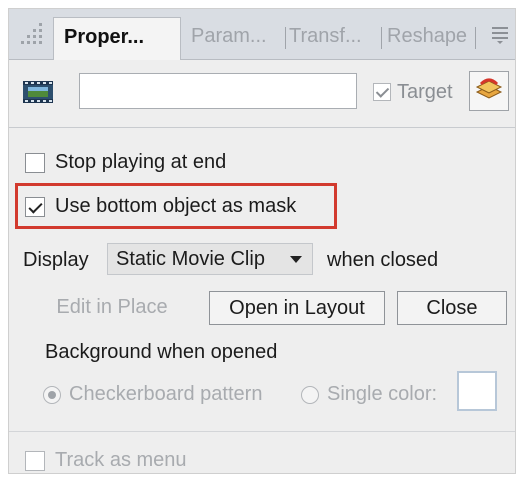  What do you see at coordinates (382, 394) in the screenshot?
I see `single-color-label: Single color:` at bounding box center [382, 394].